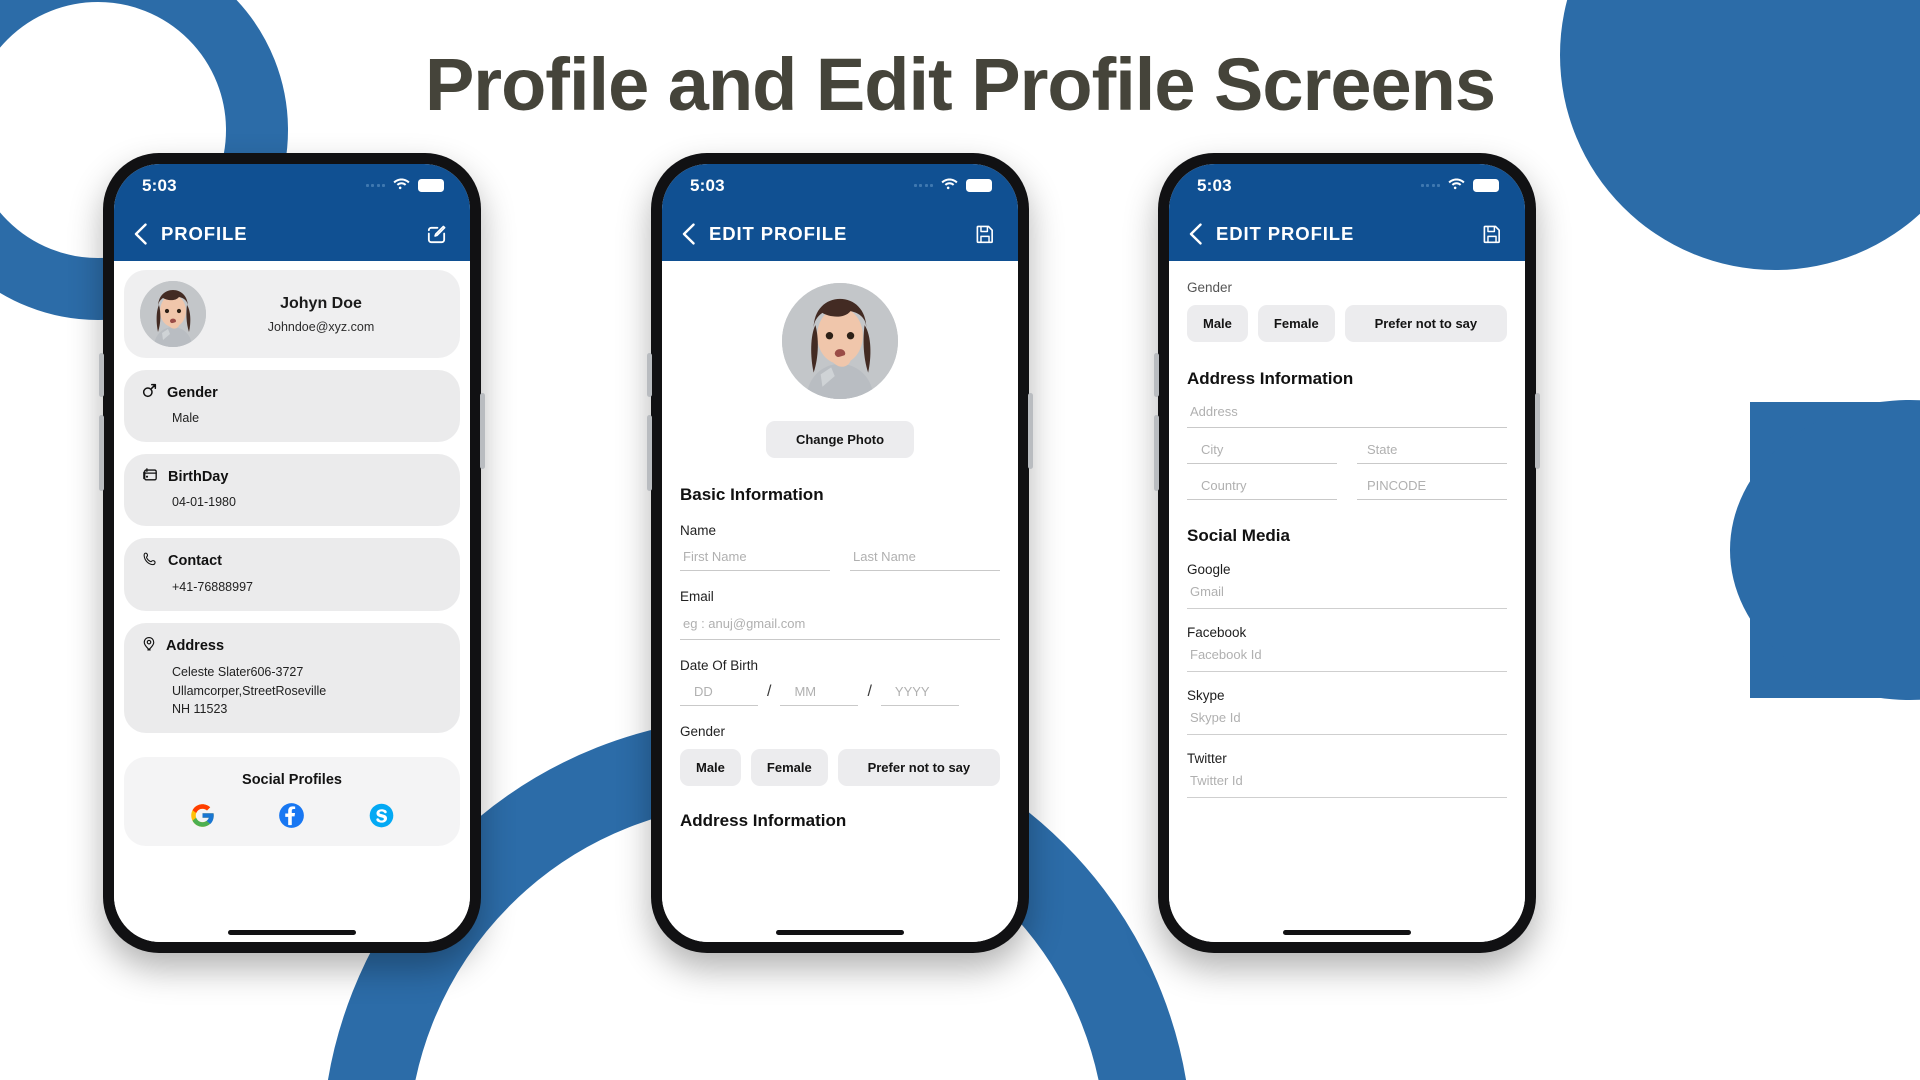 This screenshot has width=1920, height=1080. What do you see at coordinates (884, 556) in the screenshot?
I see `last-name-placeholder: Last Name` at bounding box center [884, 556].